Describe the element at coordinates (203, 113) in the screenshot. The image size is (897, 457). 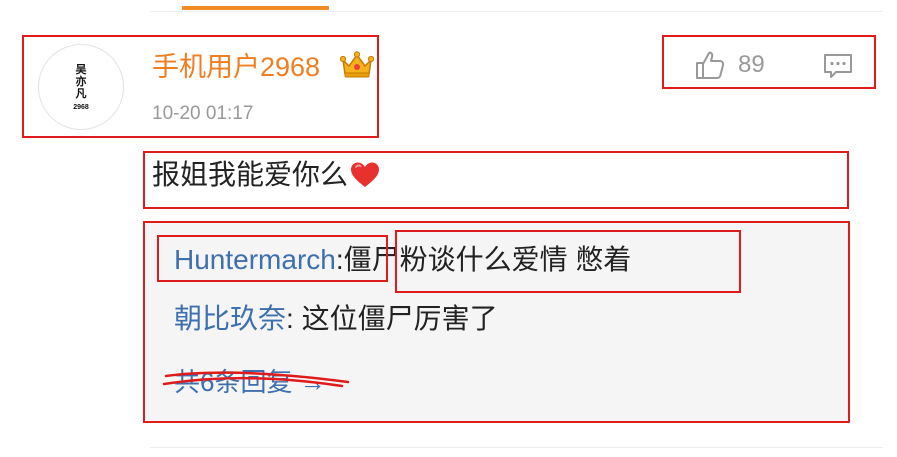
I see `comment-timestamp: 10-20 01:17` at that location.